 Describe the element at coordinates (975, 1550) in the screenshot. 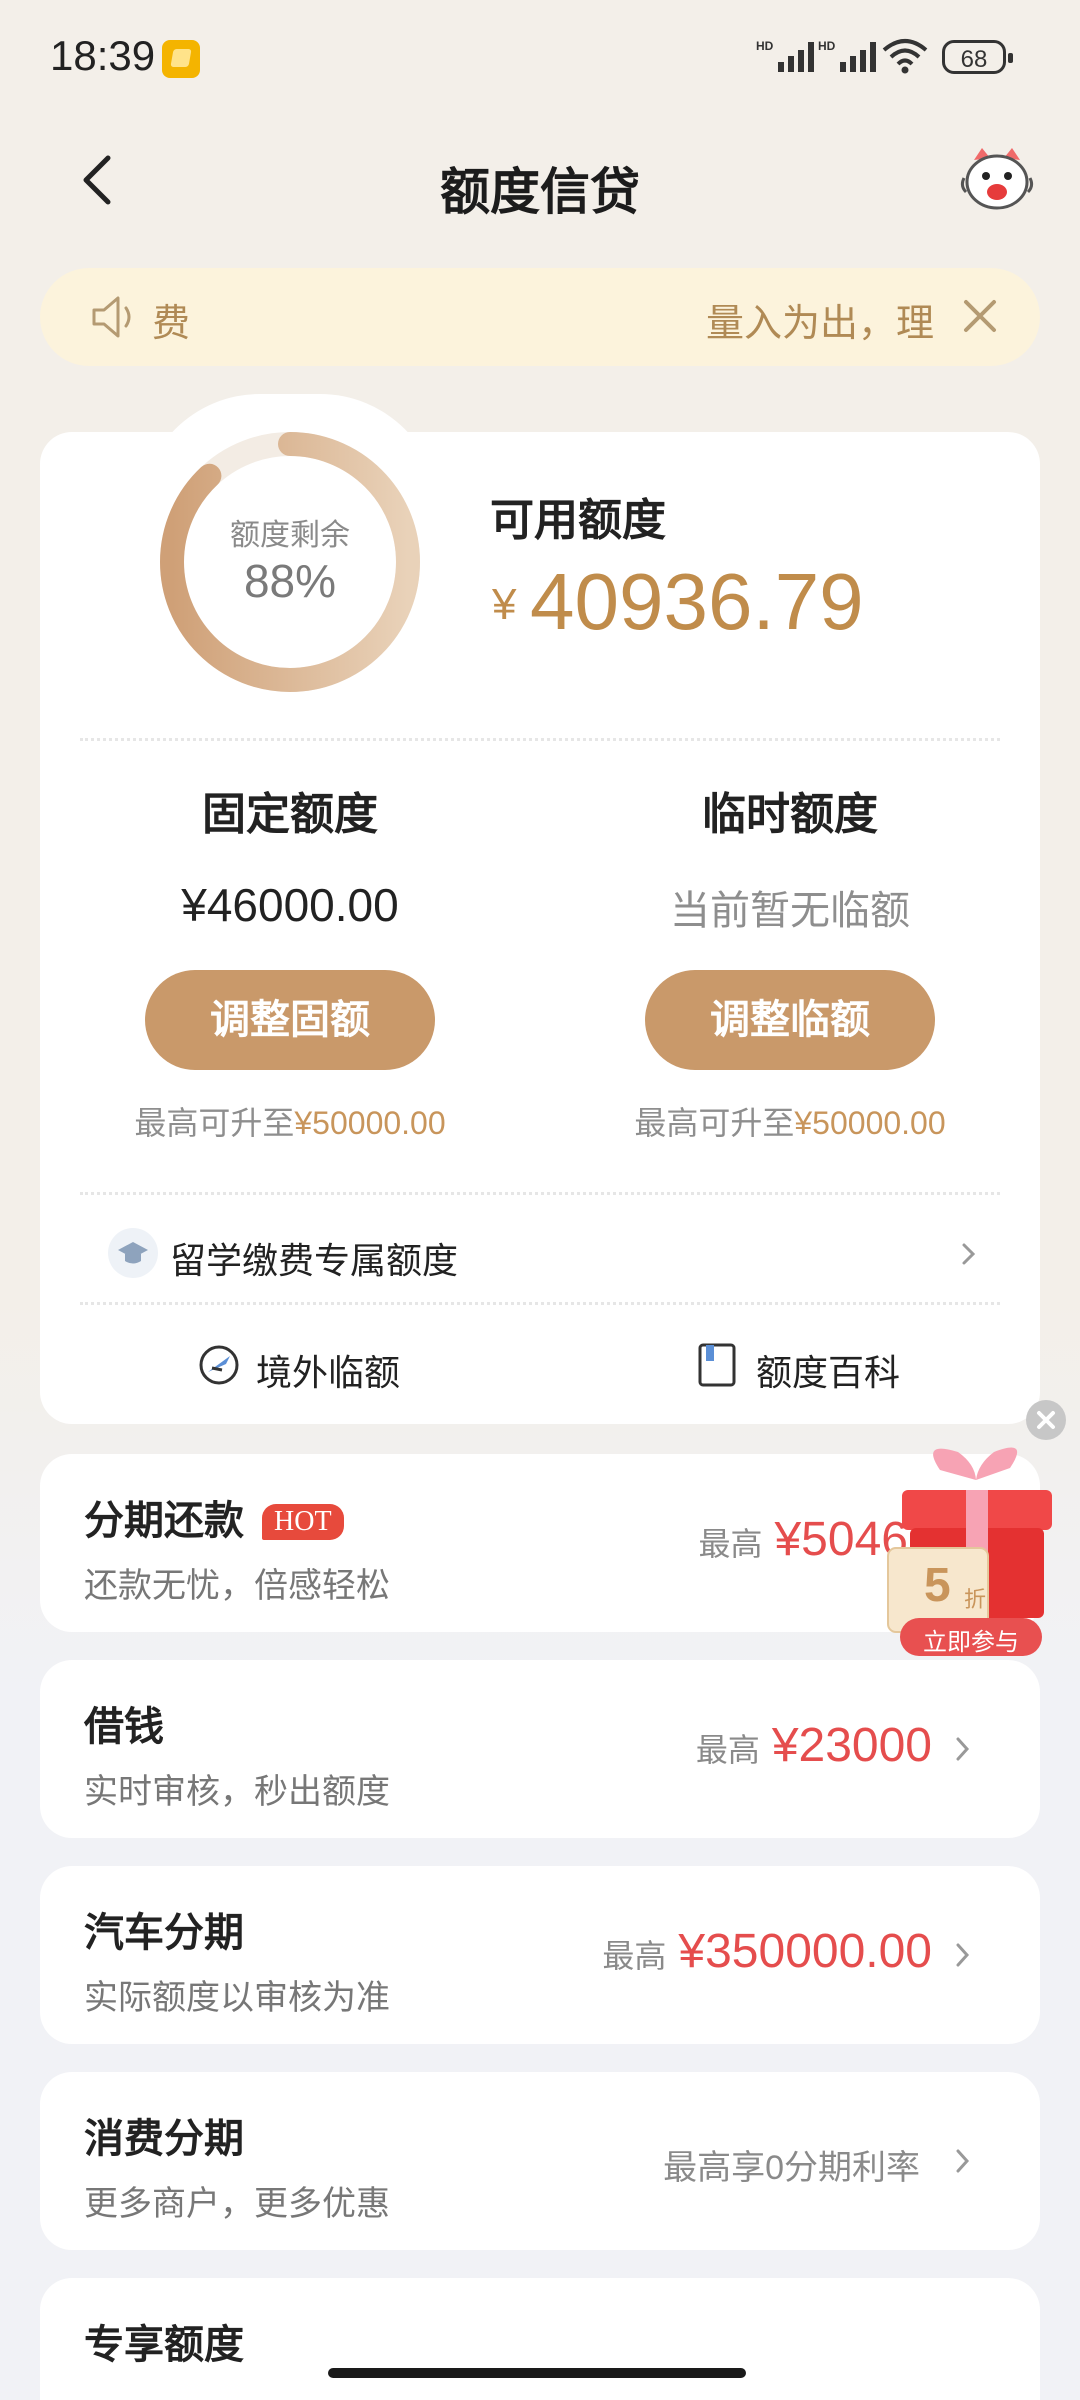

I see `promo-gift: 5 折 立即参与` at that location.